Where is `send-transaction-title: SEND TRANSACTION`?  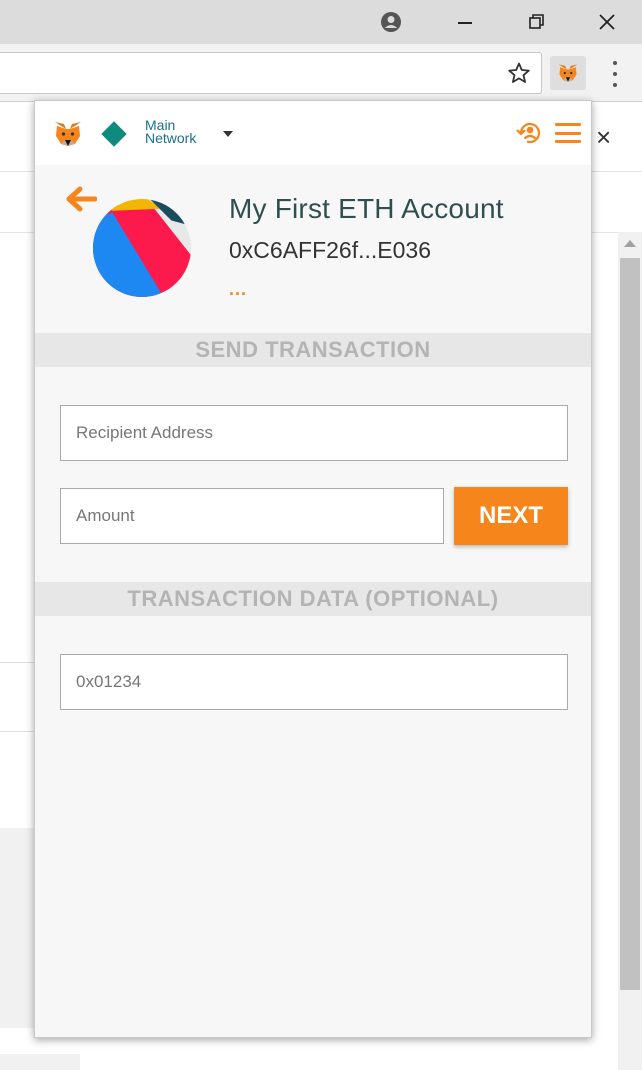 send-transaction-title: SEND TRANSACTION is located at coordinates (313, 350).